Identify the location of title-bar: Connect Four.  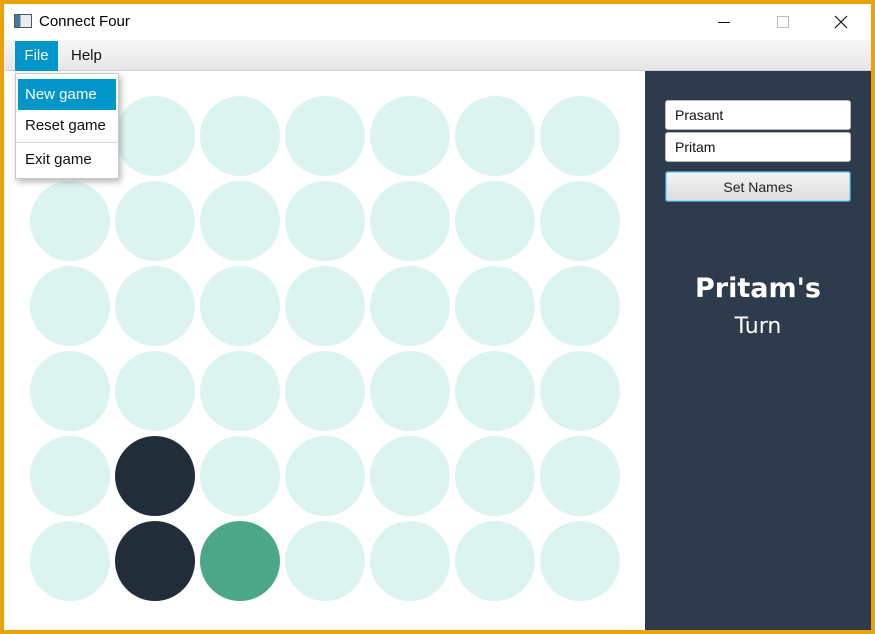
(437, 22).